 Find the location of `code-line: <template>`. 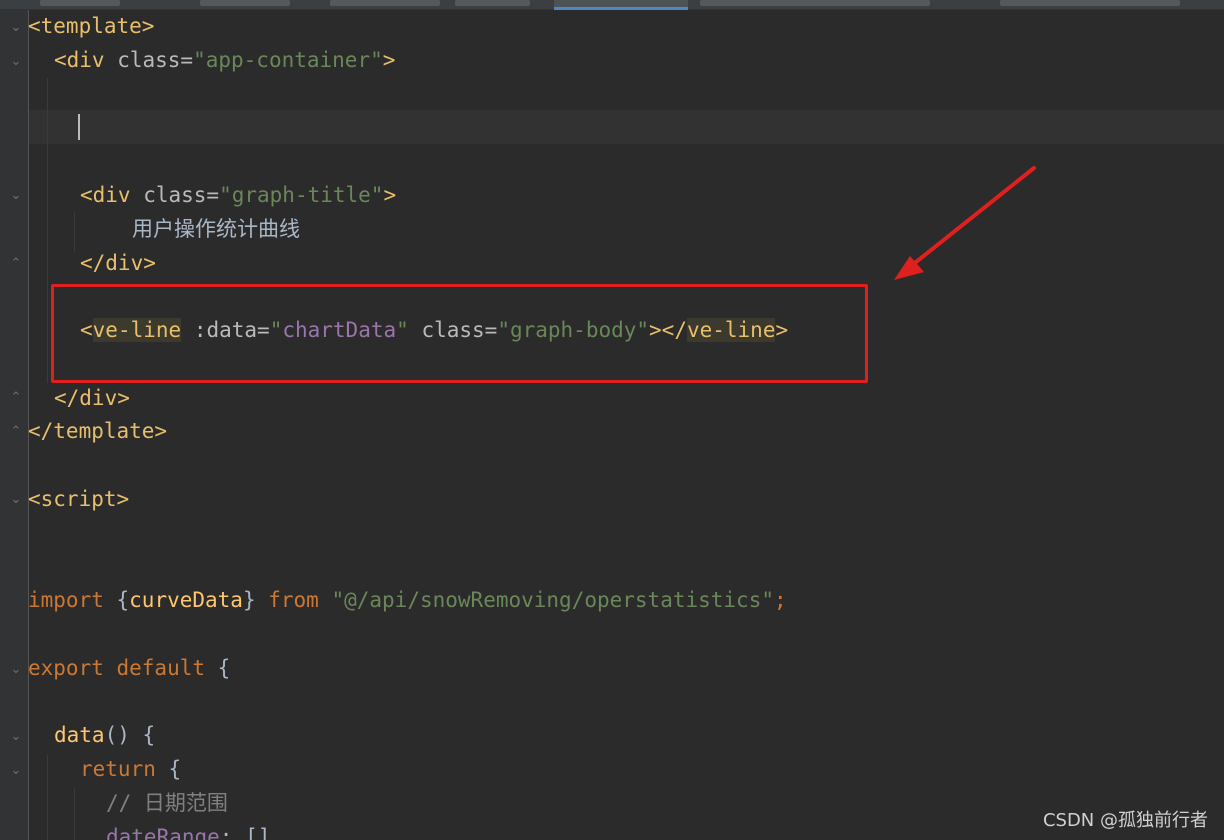

code-line: <template> is located at coordinates (91, 26).